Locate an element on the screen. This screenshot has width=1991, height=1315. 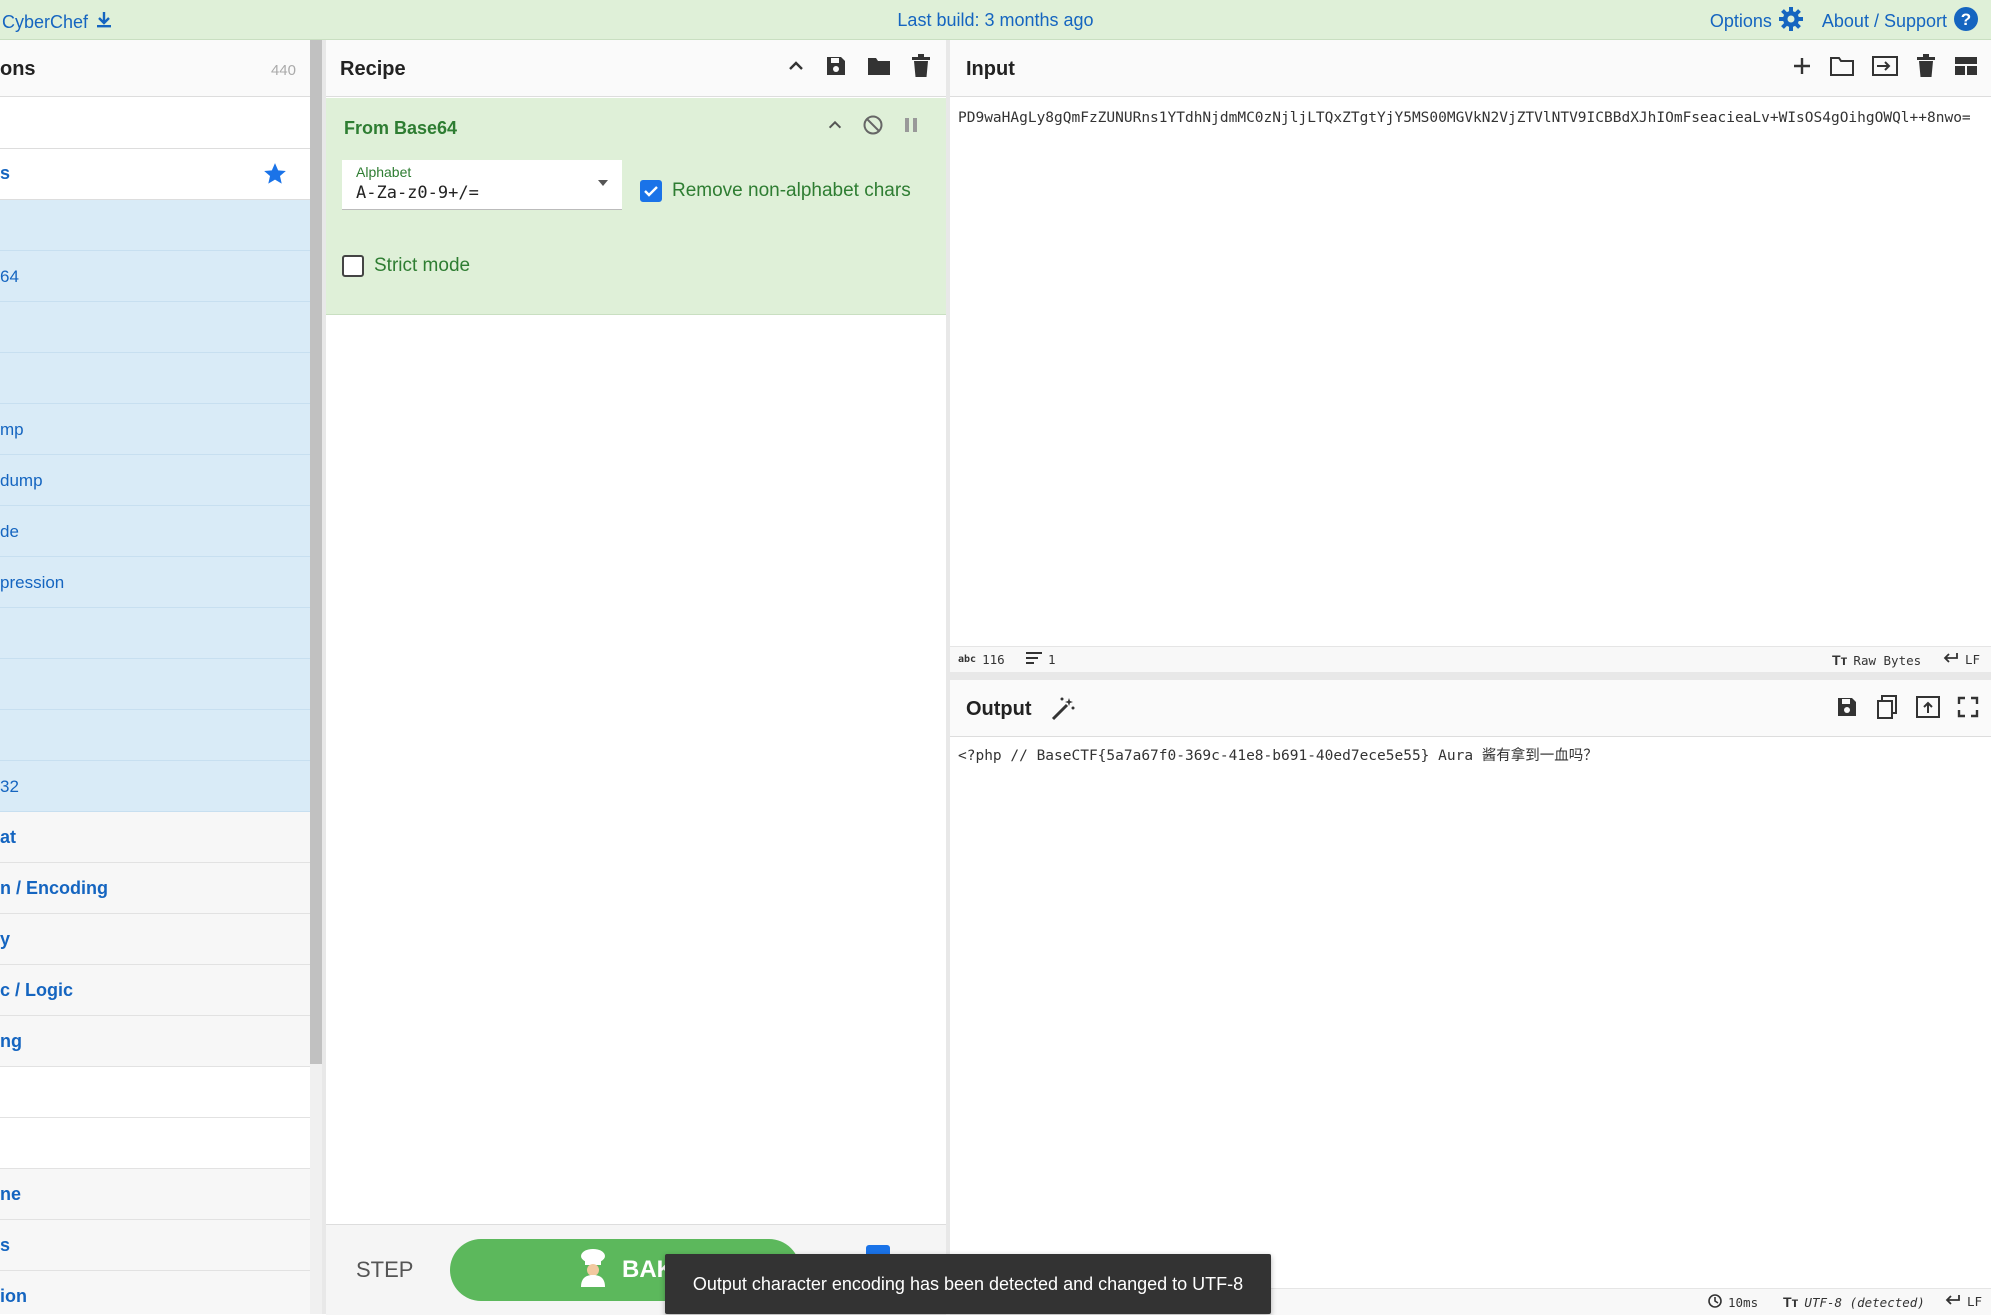
operation-item: 32 is located at coordinates (155, 786).